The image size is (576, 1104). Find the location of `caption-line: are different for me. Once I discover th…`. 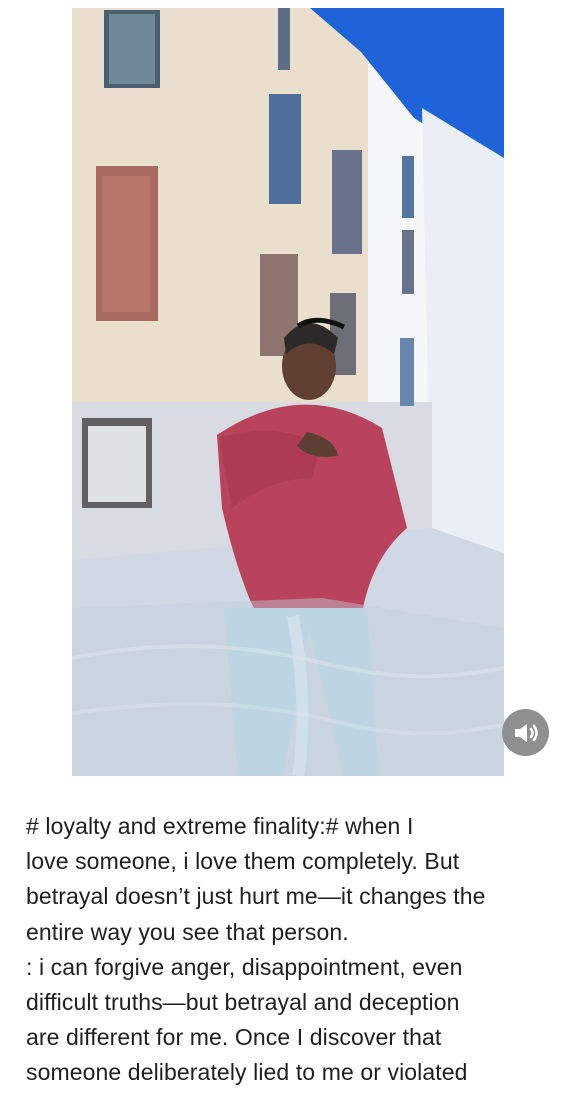

caption-line: are different for me. Once I discover th… is located at coordinates (234, 1037).